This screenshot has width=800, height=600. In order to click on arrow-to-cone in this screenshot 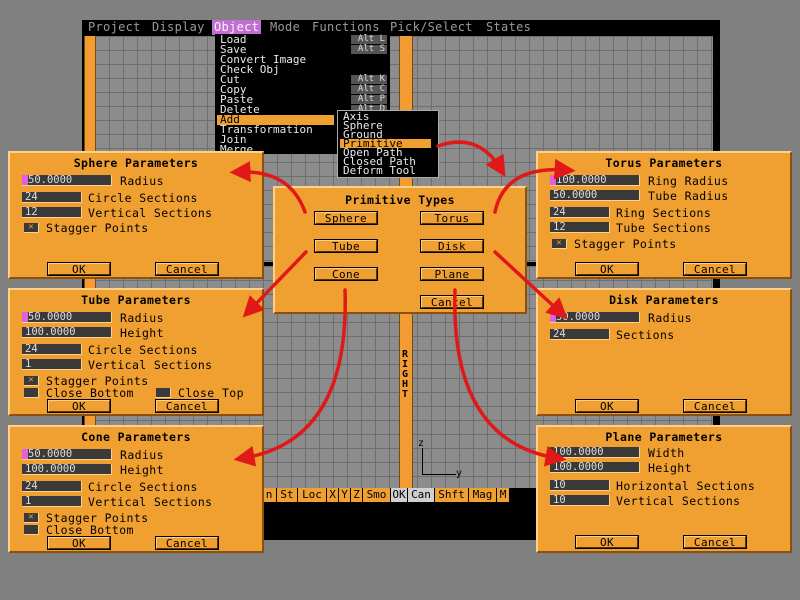, I will do `click(290, 377)`.